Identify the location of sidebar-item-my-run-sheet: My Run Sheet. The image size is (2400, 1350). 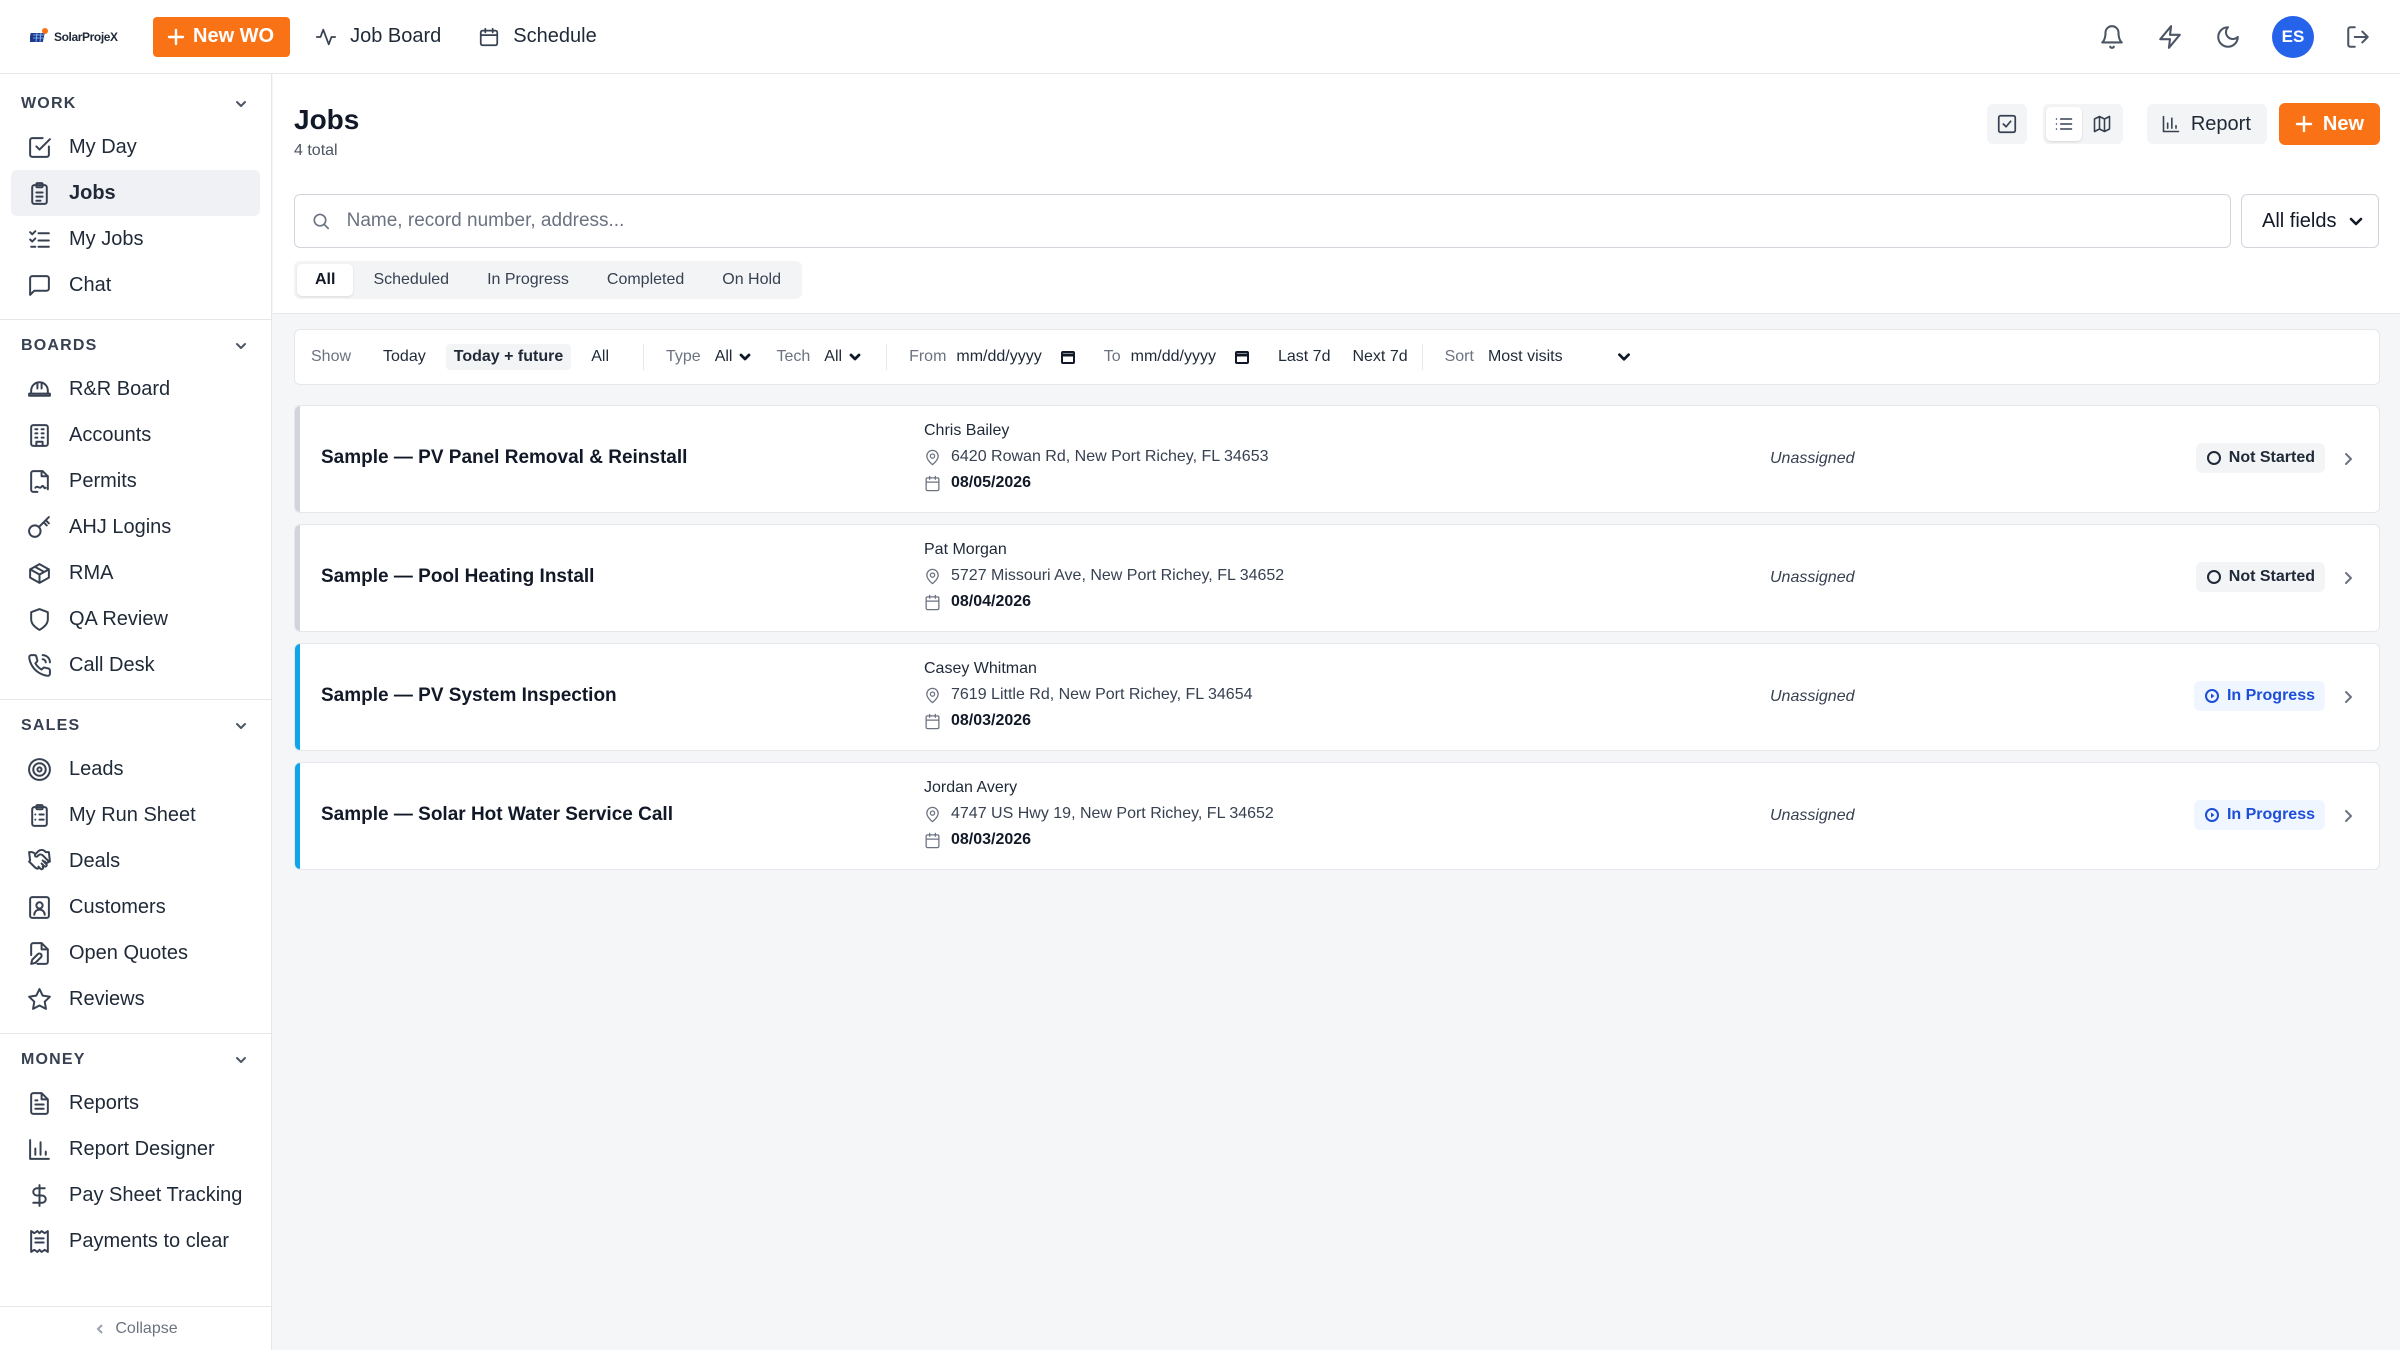
(135, 815).